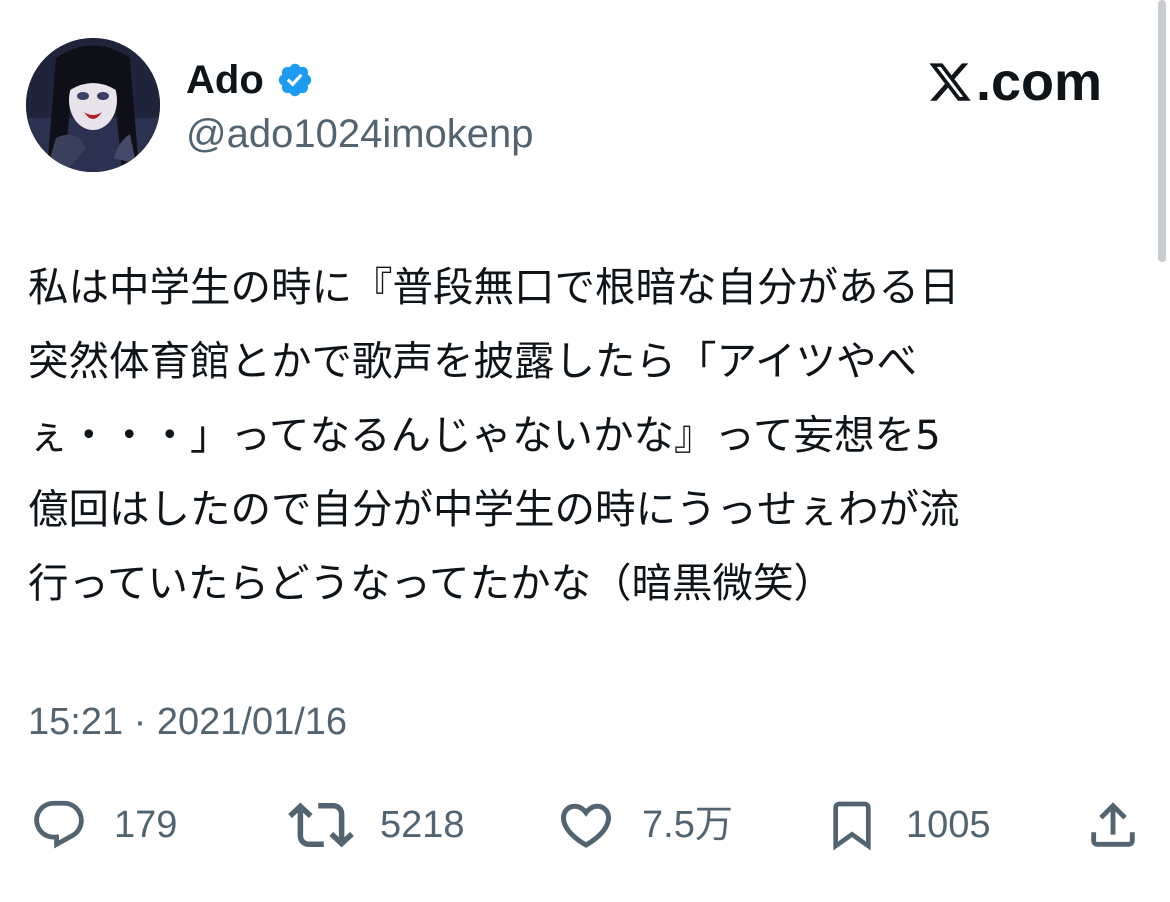 This screenshot has height=902, width=1170. I want to click on scrollbar, so click(1162, 131).